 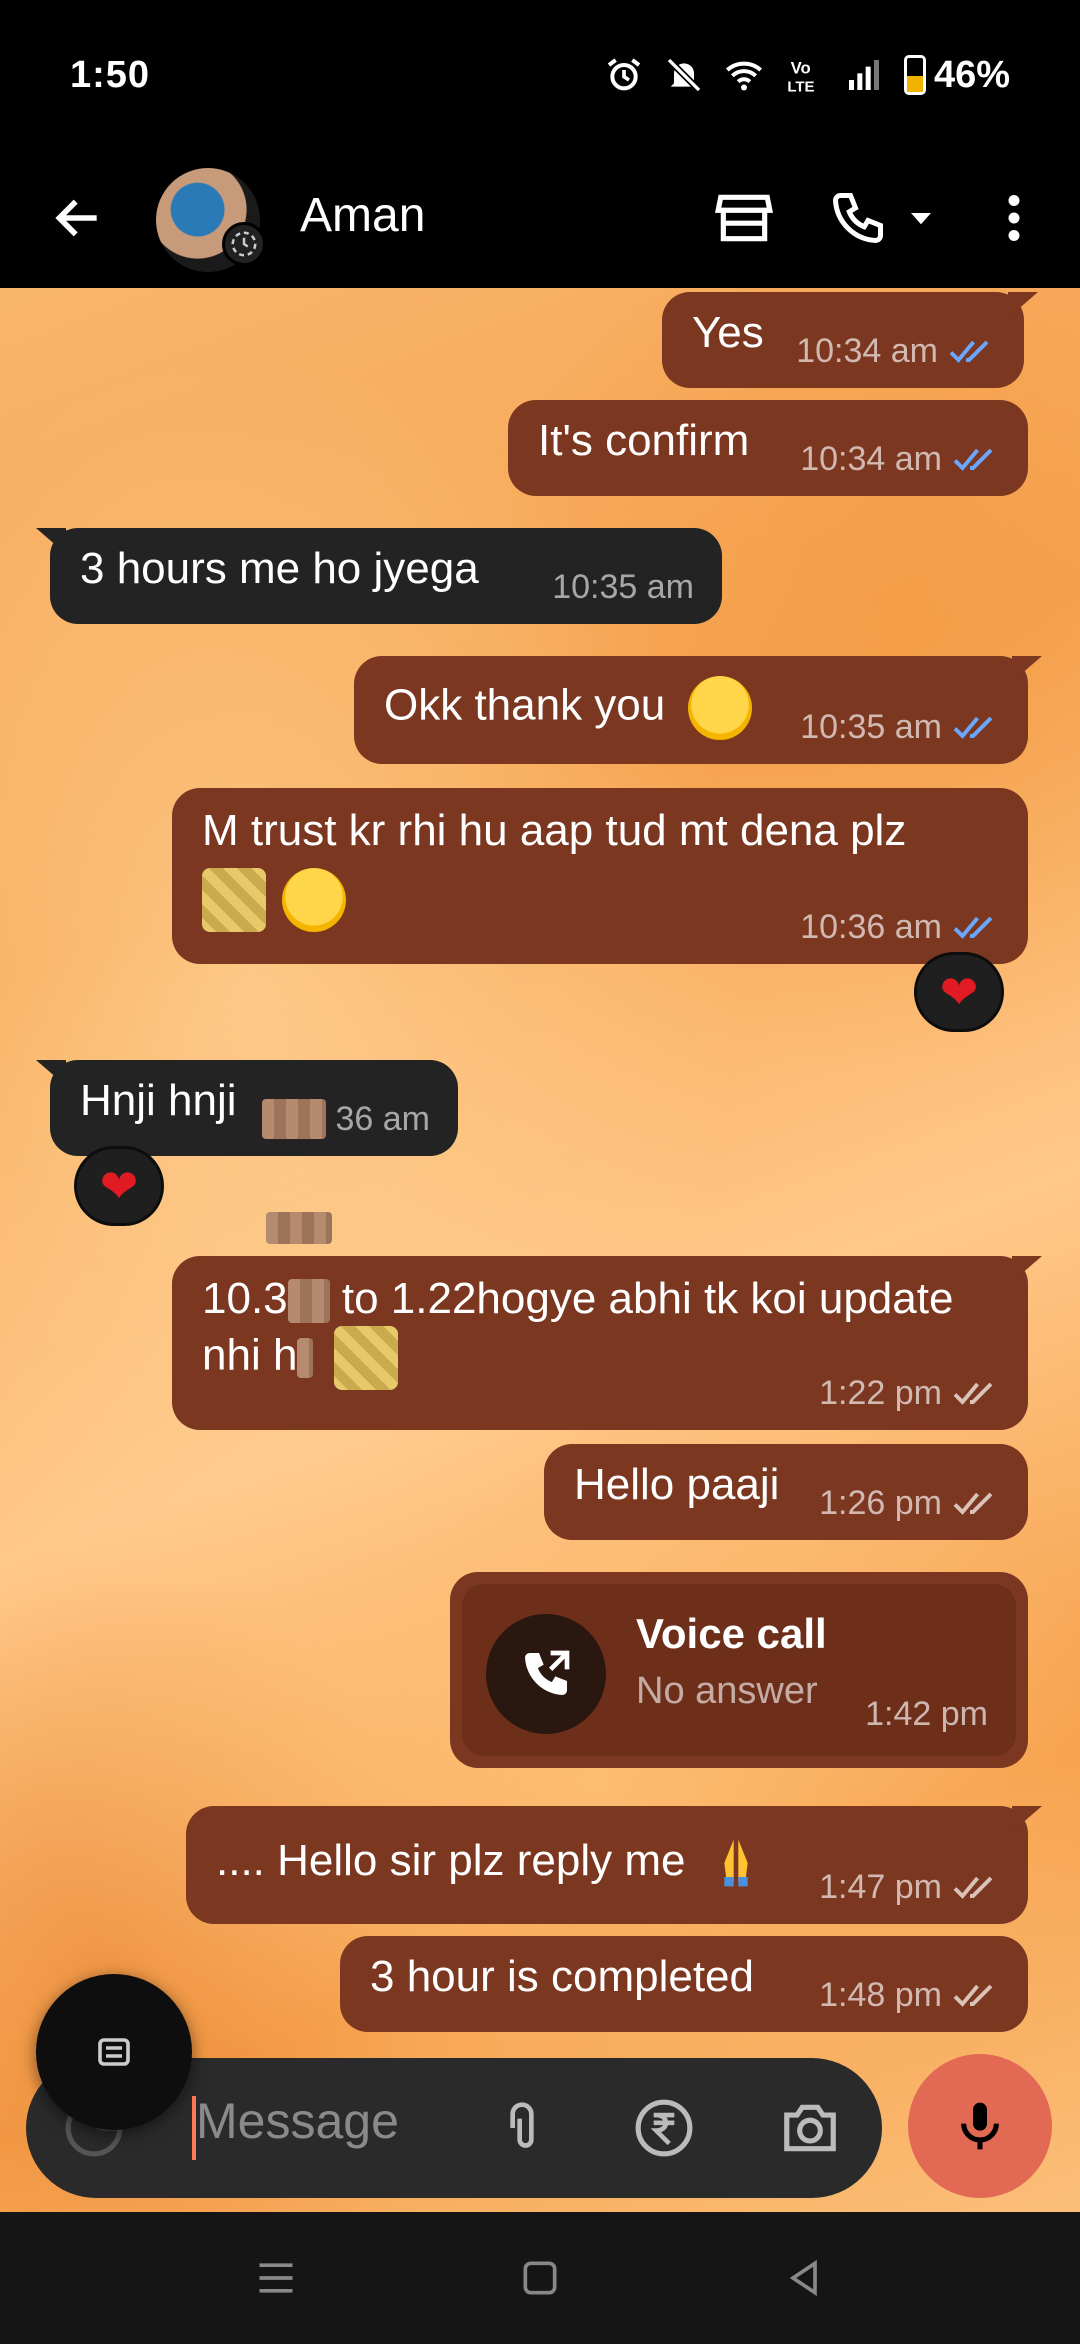 What do you see at coordinates (863, 75) in the screenshot?
I see `signal-icon` at bounding box center [863, 75].